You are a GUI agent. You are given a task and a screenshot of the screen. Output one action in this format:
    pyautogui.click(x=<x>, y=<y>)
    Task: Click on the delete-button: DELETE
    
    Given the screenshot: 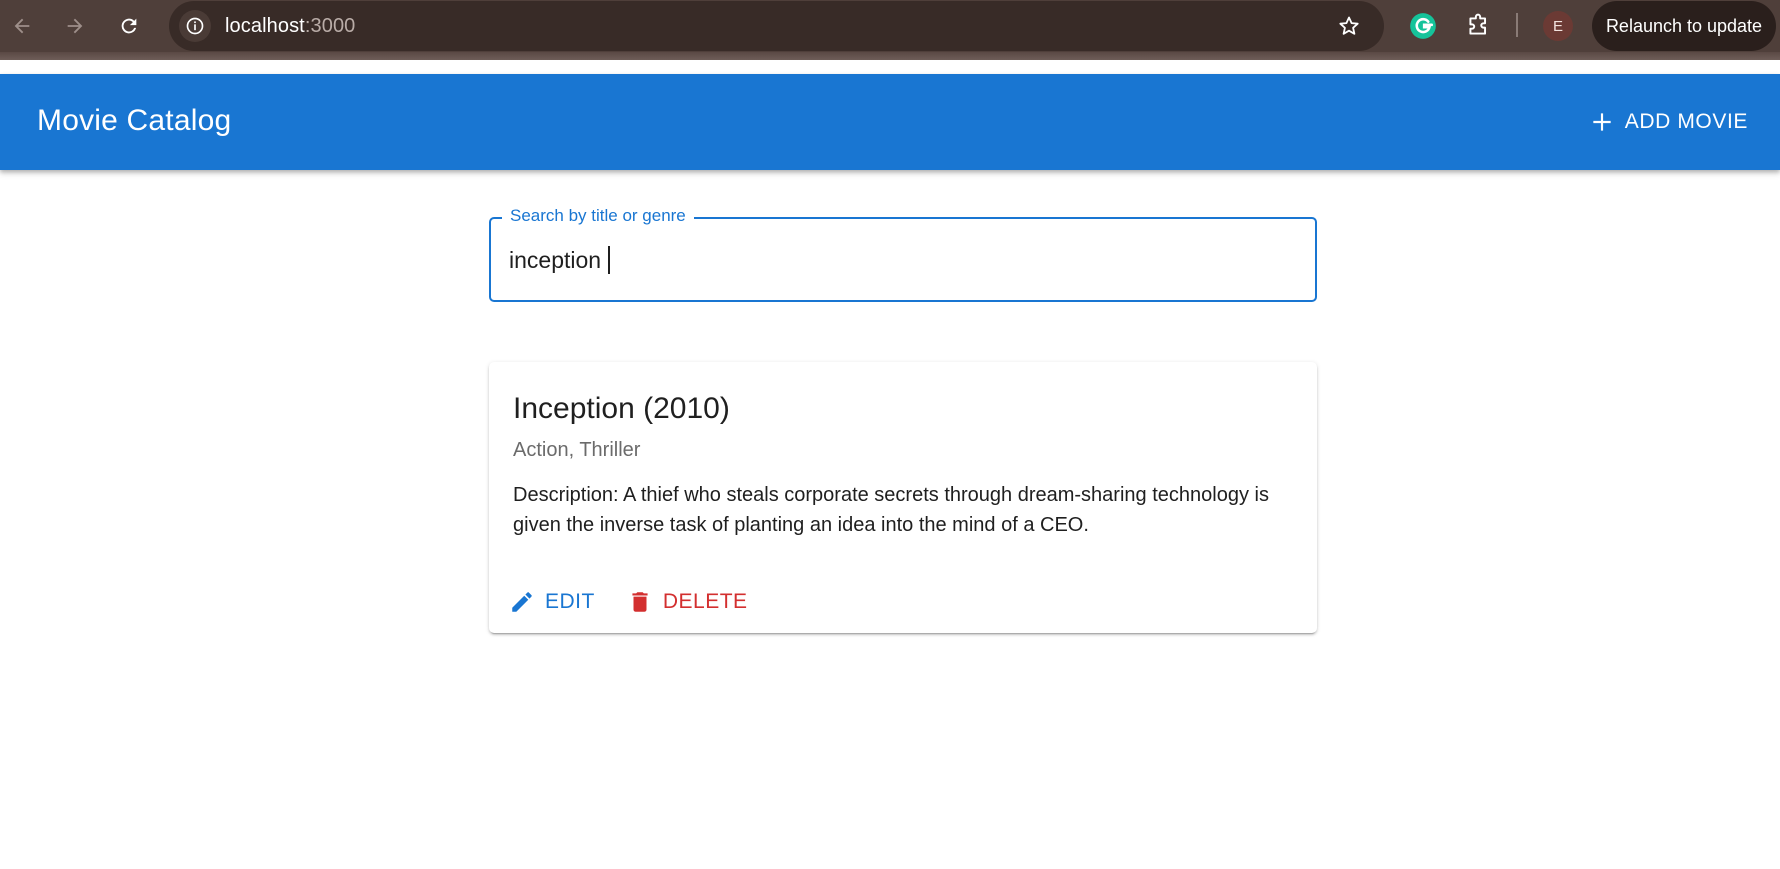 What is the action you would take?
    pyautogui.click(x=687, y=602)
    